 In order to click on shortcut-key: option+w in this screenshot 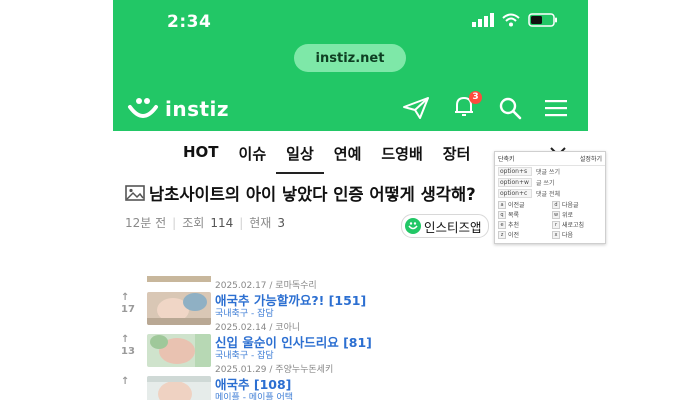, I will do `click(515, 182)`.